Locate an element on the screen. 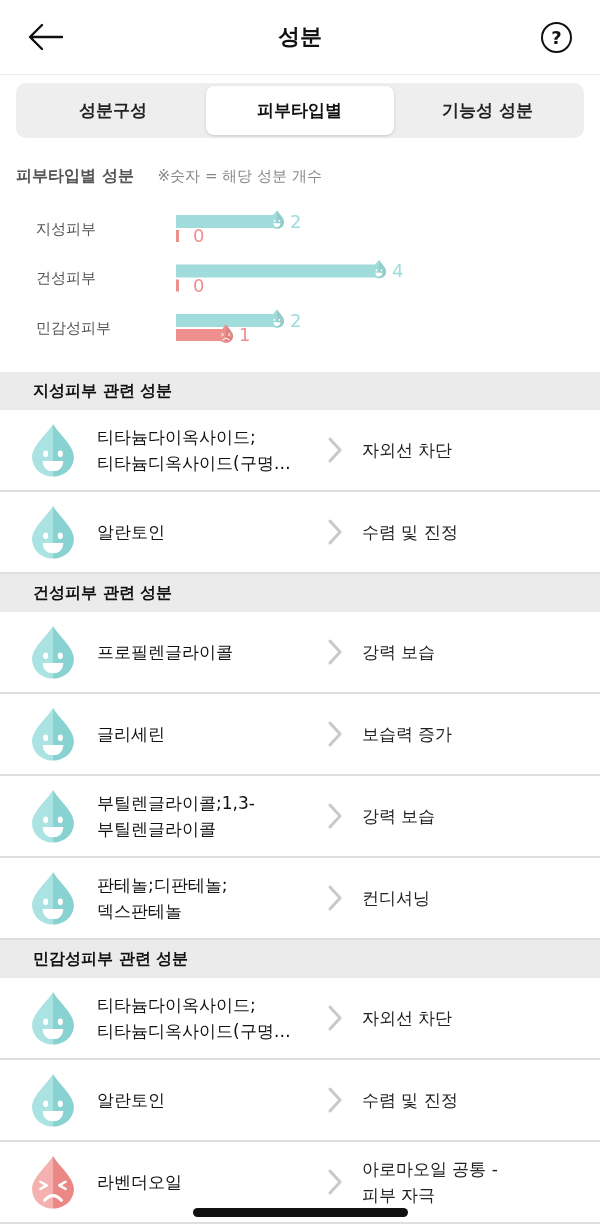 The height and width of the screenshot is (1229, 600). ingredient-effect: 보습력 증가 is located at coordinates (407, 734).